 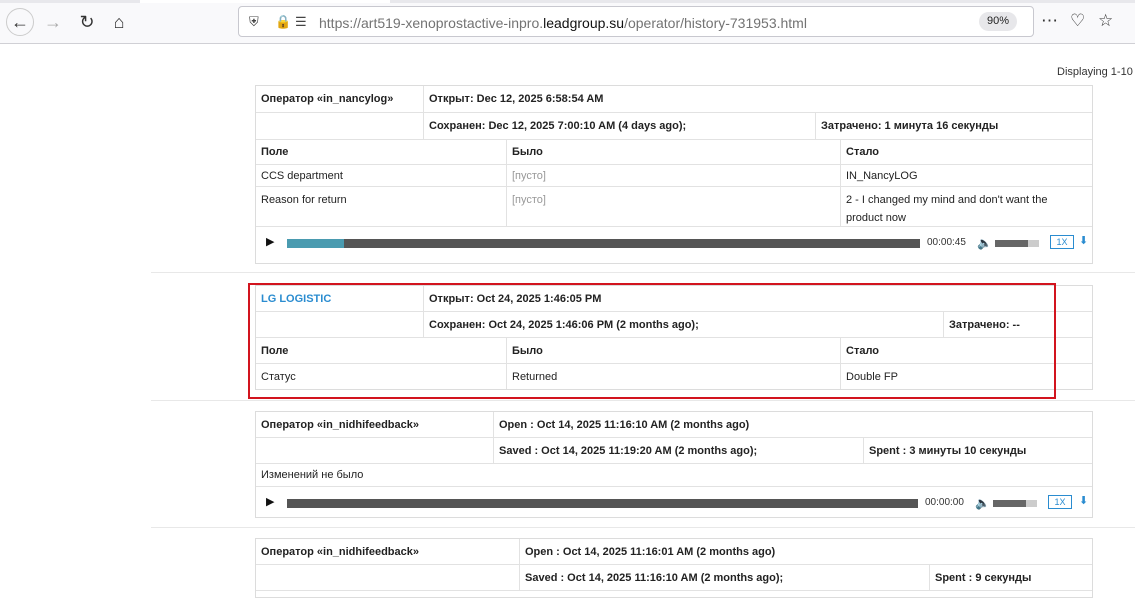 What do you see at coordinates (312, 475) in the screenshot?
I see `no-changes-text: Изменений не было` at bounding box center [312, 475].